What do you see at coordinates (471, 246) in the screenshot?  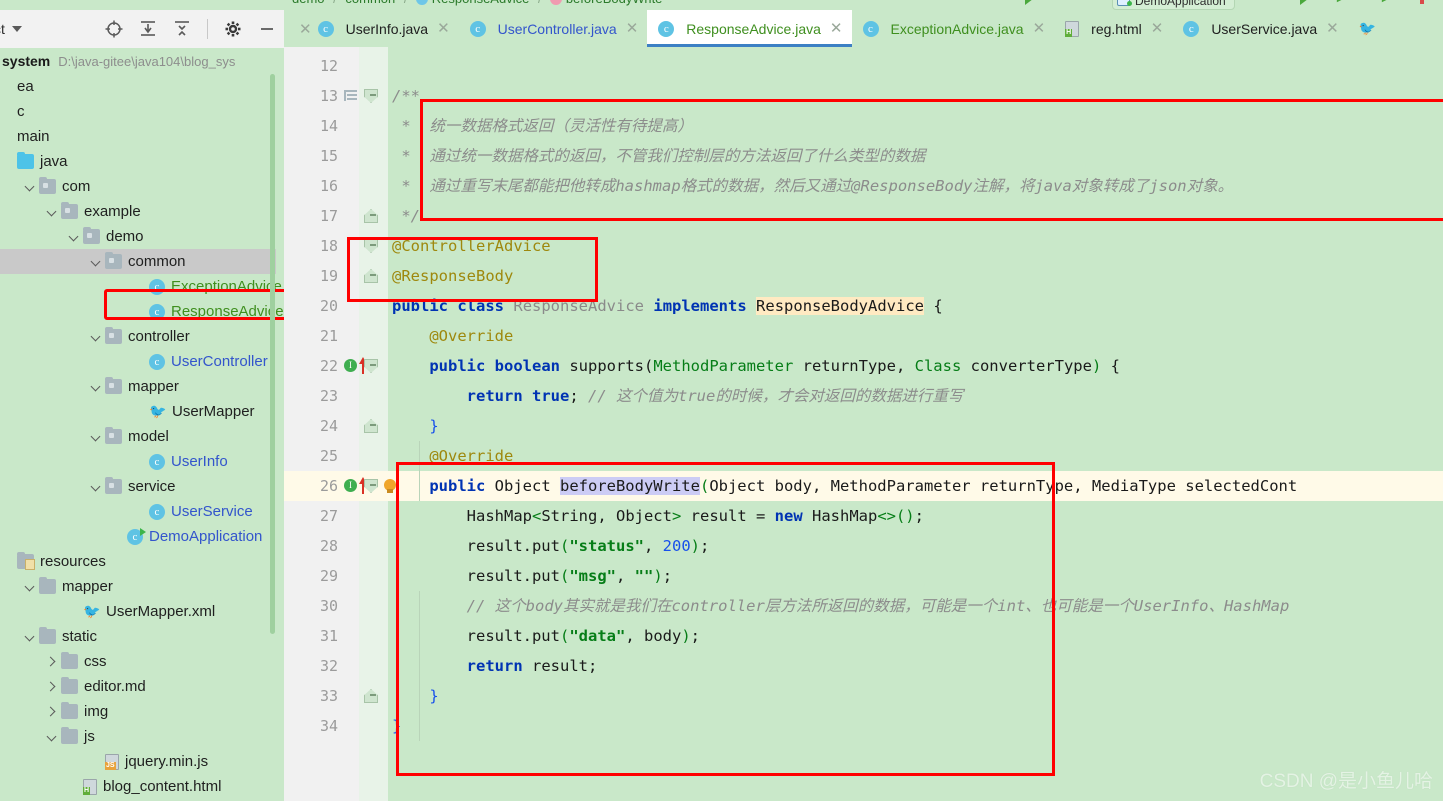 I see `code-line: @ControllerAdvice` at bounding box center [471, 246].